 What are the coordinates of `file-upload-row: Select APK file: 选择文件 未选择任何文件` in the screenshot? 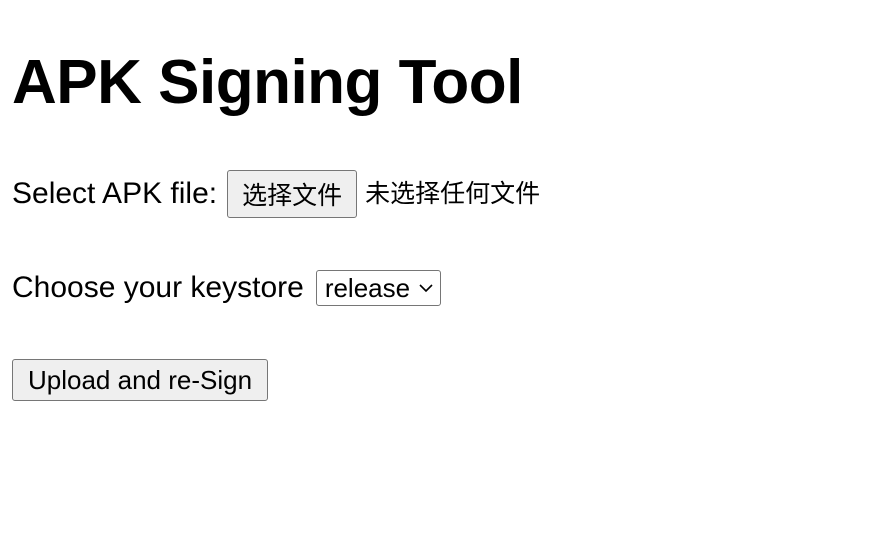 It's located at (276, 194).